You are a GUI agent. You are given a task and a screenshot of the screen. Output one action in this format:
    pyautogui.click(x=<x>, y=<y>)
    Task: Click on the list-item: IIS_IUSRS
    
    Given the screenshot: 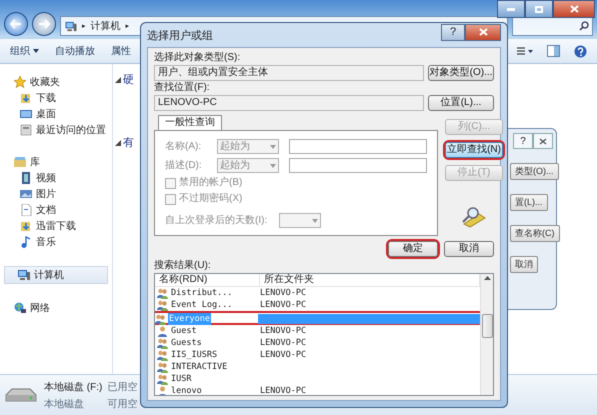 What is the action you would take?
    pyautogui.click(x=194, y=355)
    